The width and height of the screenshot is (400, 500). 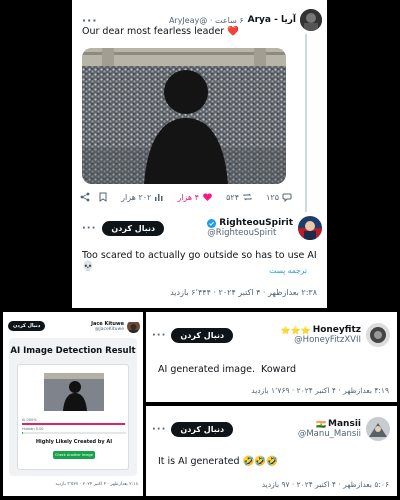 I want to click on crowd-photo, so click(x=184, y=116).